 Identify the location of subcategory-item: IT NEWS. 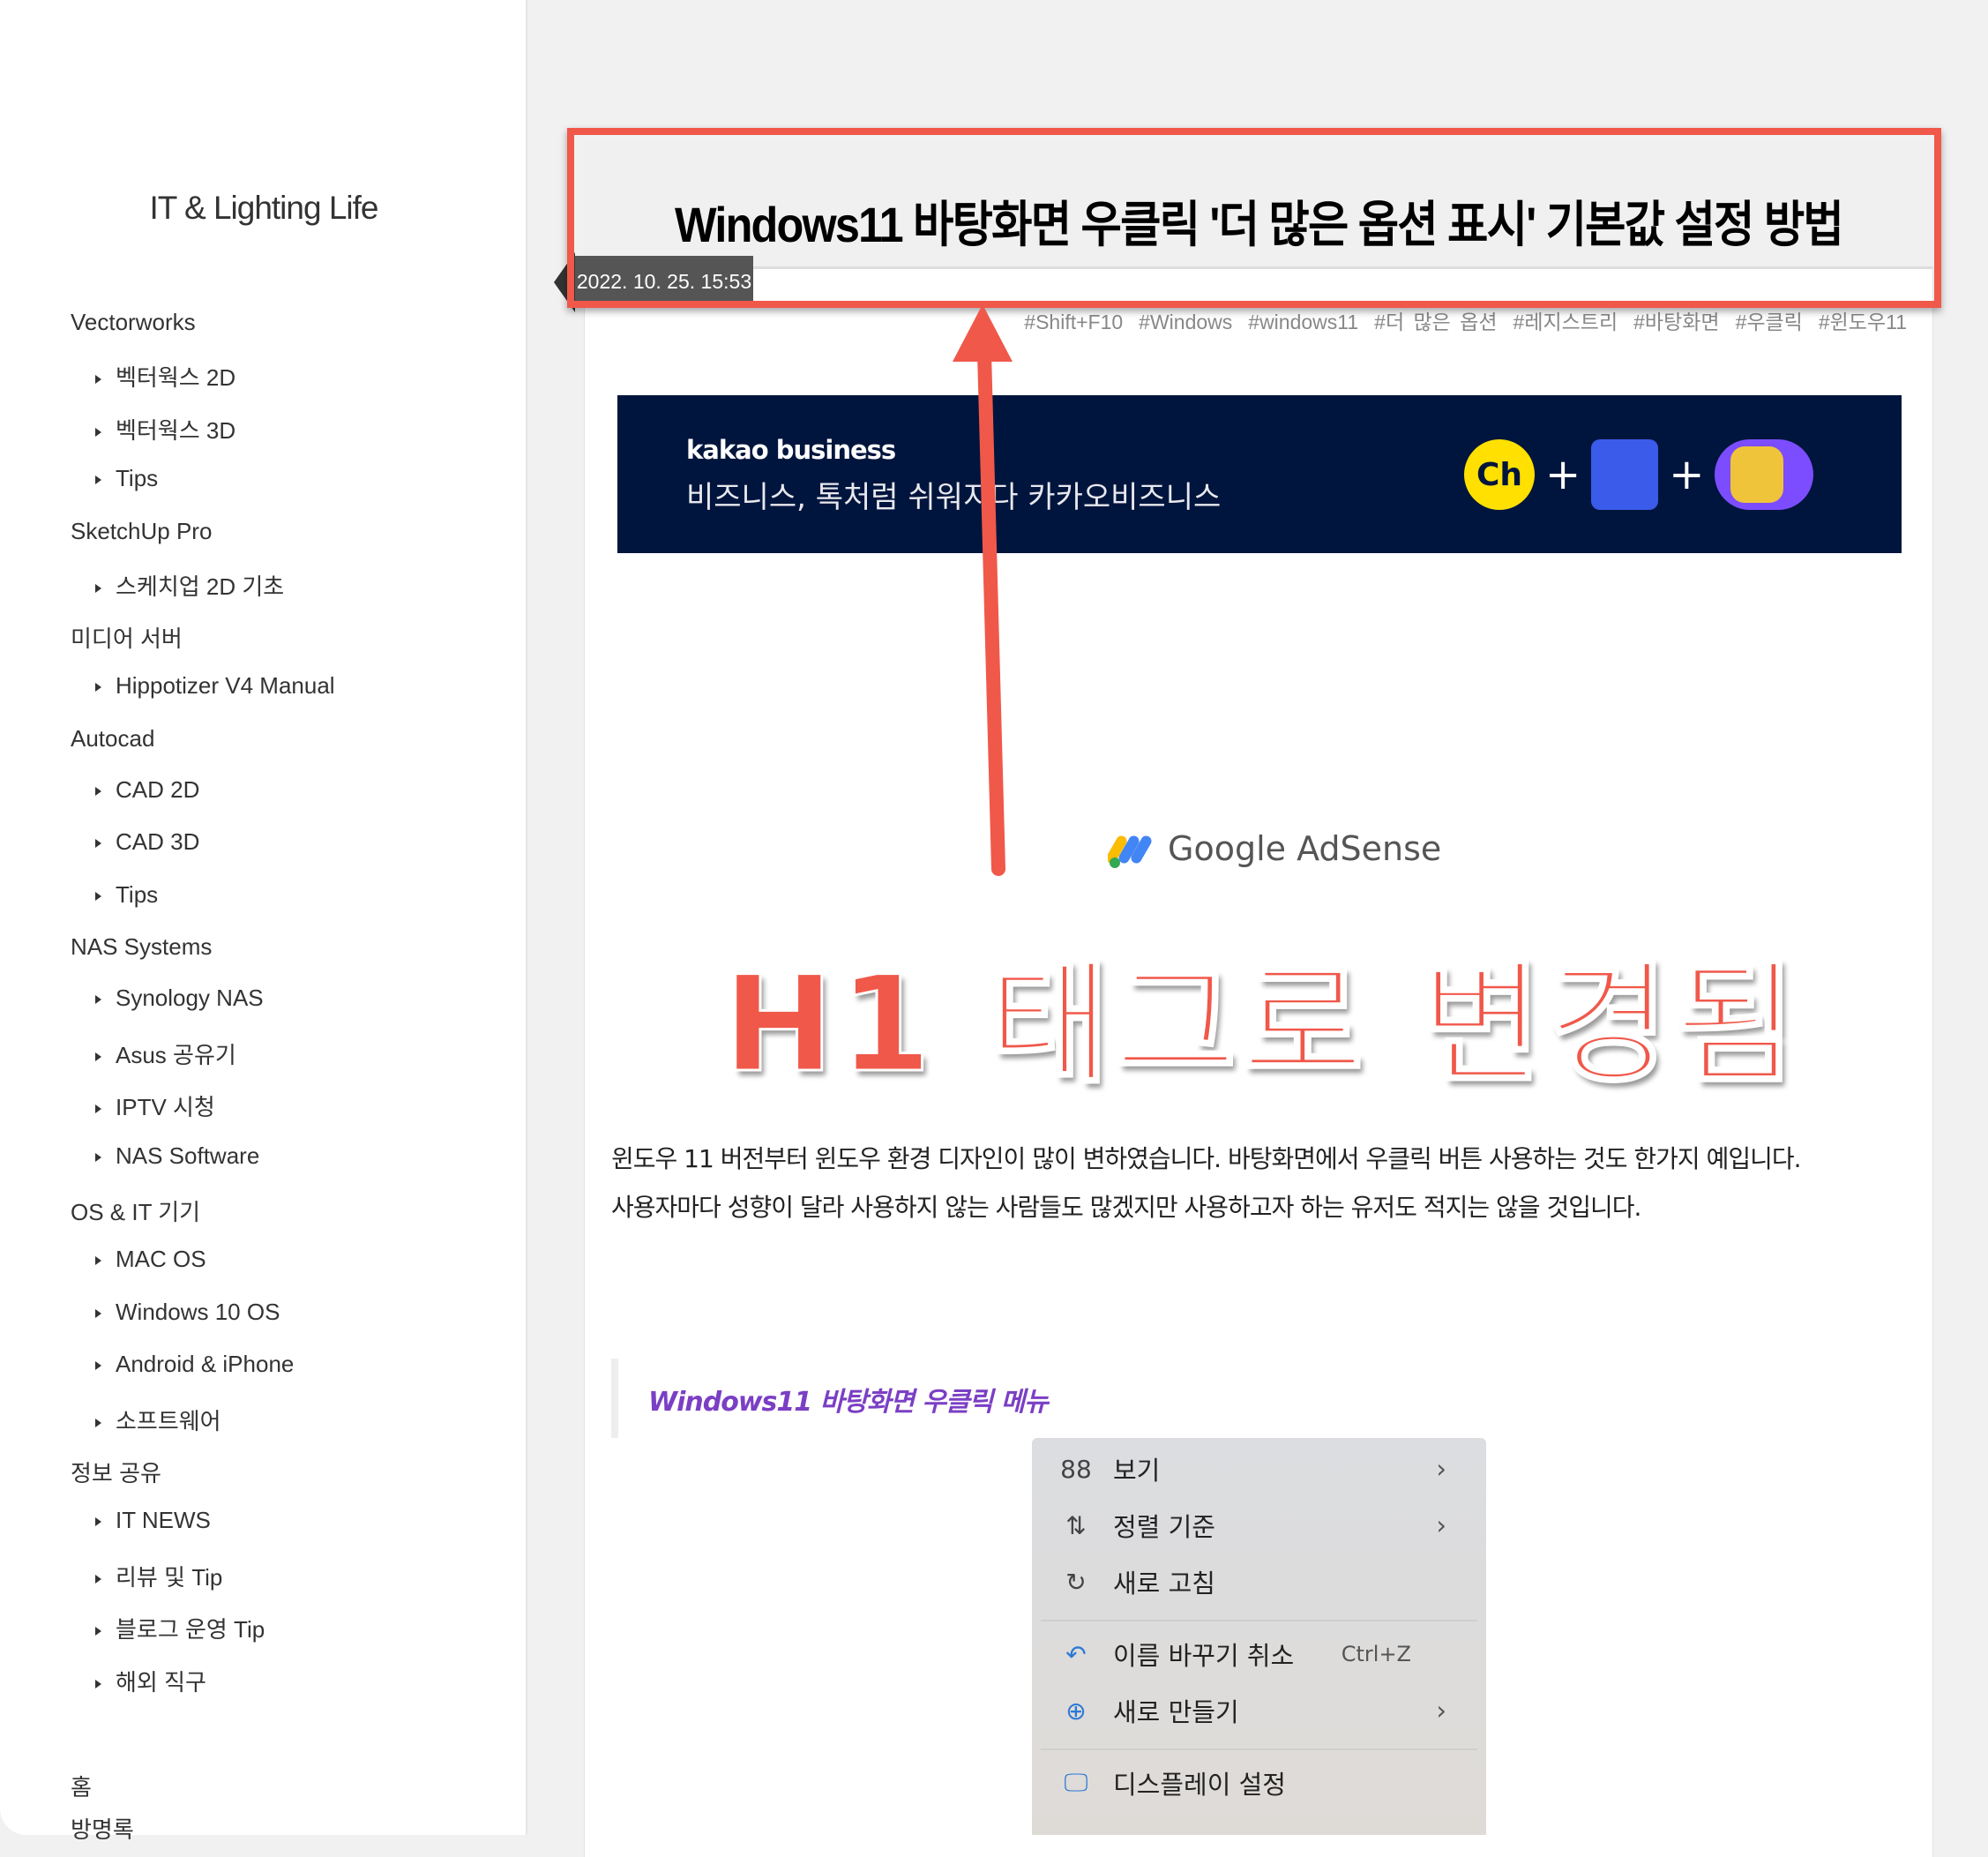
(153, 1520).